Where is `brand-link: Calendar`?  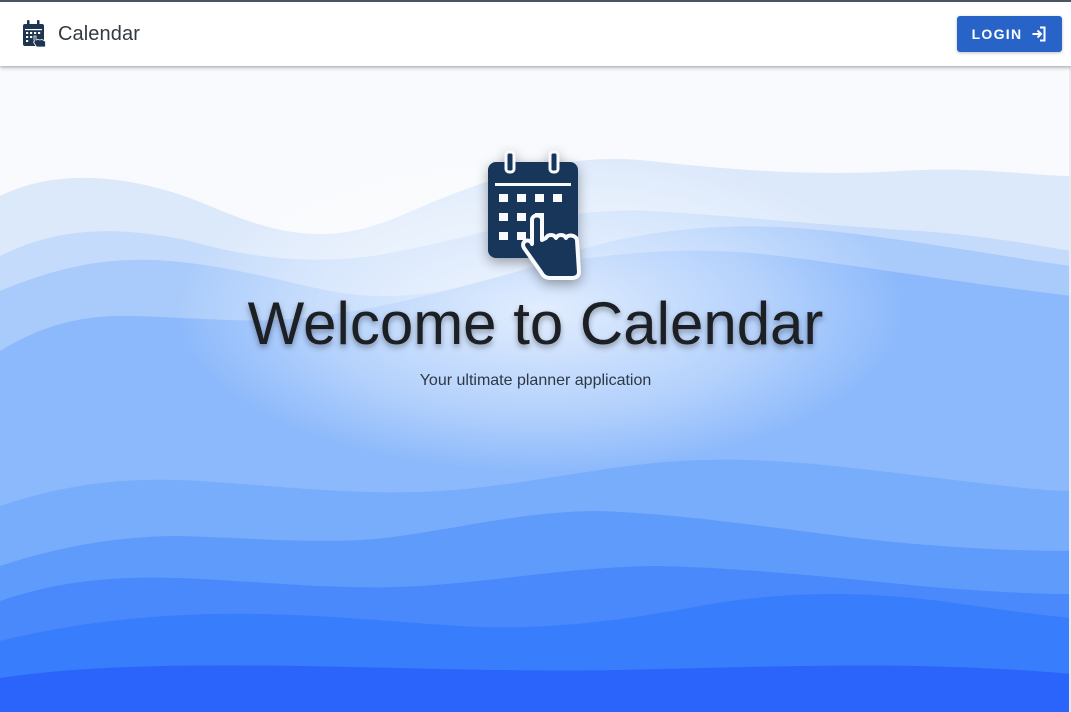 brand-link: Calendar is located at coordinates (81, 34).